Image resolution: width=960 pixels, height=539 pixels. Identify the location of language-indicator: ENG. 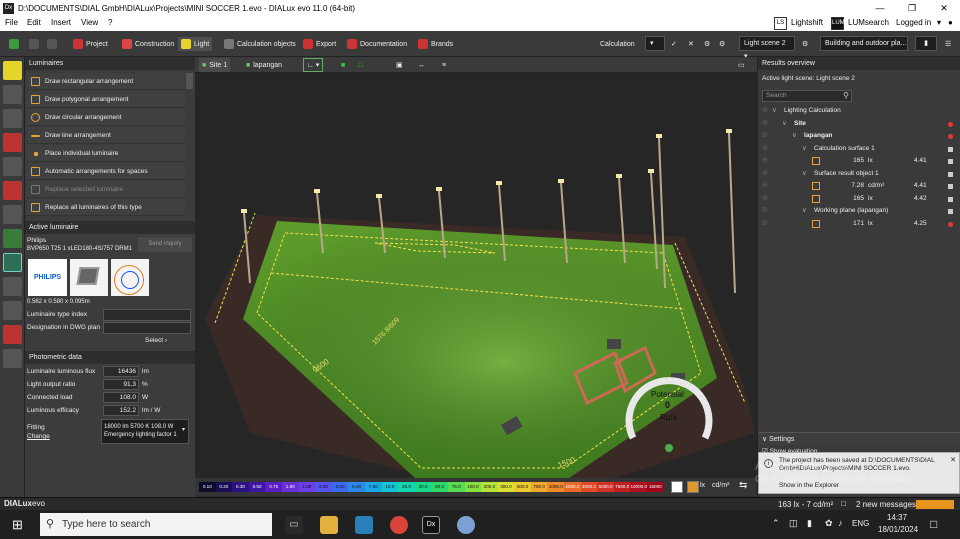
(860, 523).